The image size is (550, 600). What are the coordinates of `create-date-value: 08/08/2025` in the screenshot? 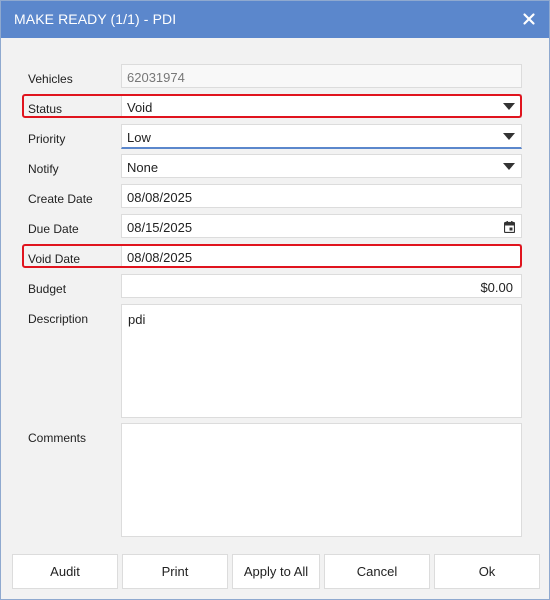 It's located at (160, 197).